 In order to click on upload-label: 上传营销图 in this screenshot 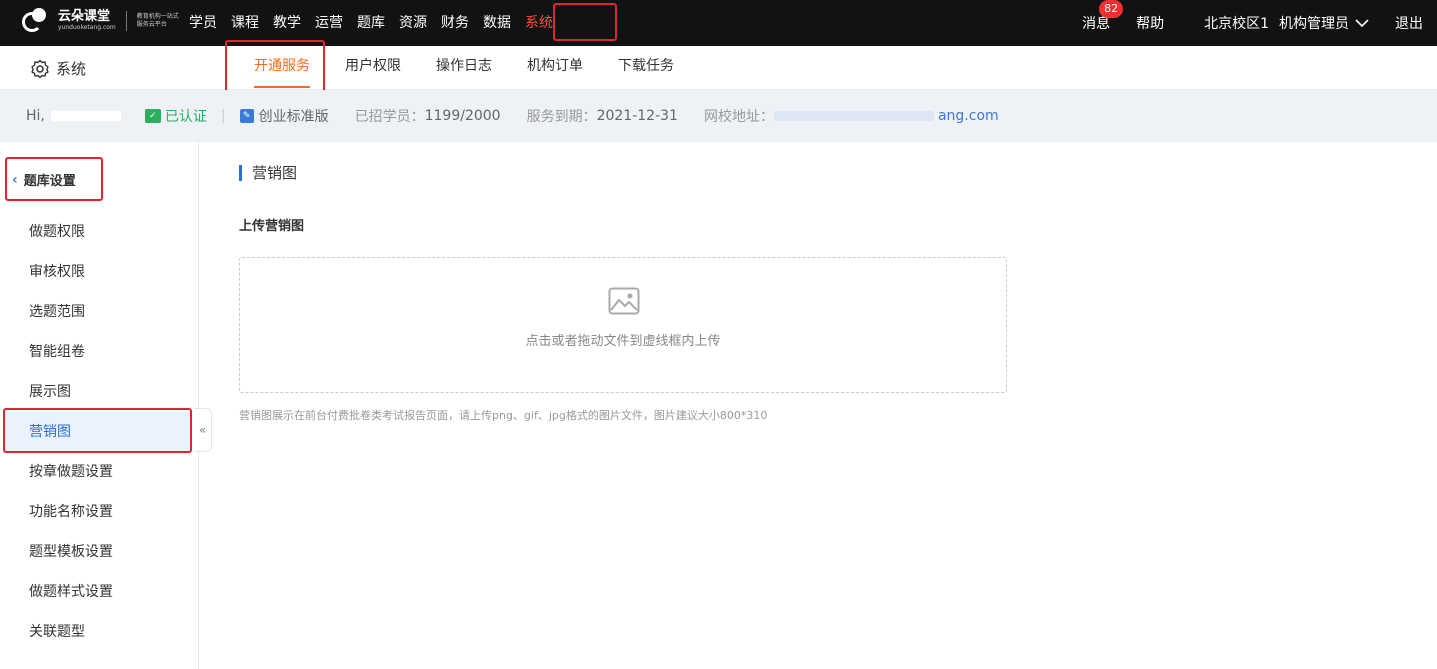, I will do `click(272, 226)`.